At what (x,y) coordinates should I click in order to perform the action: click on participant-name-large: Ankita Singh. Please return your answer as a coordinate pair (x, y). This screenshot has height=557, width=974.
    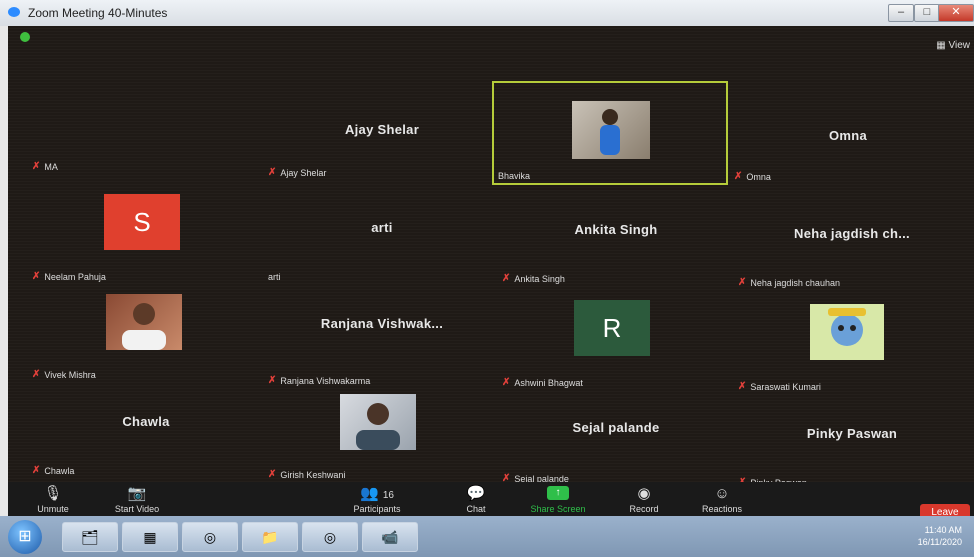
    Looking at the image, I should click on (616, 229).